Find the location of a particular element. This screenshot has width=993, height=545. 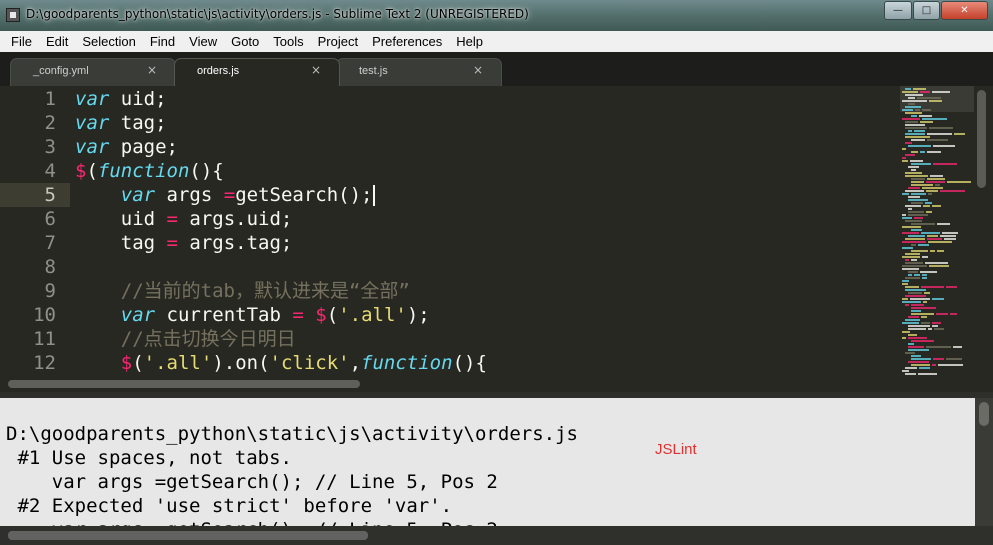

tab-config-yml: _config.yml × is located at coordinates (93, 72).